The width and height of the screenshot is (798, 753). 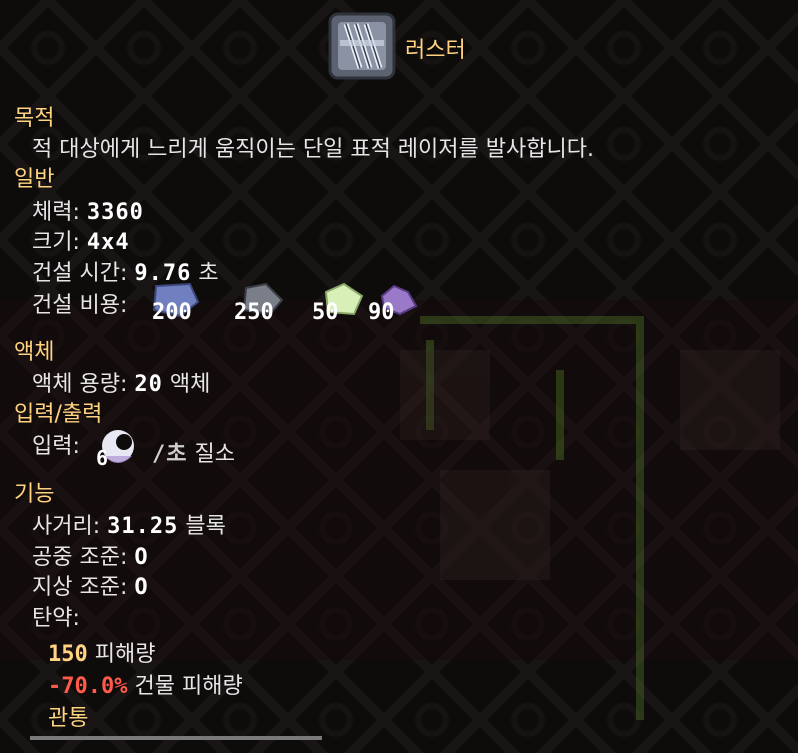 What do you see at coordinates (170, 454) in the screenshot?
I see `input-rate: /초` at bounding box center [170, 454].